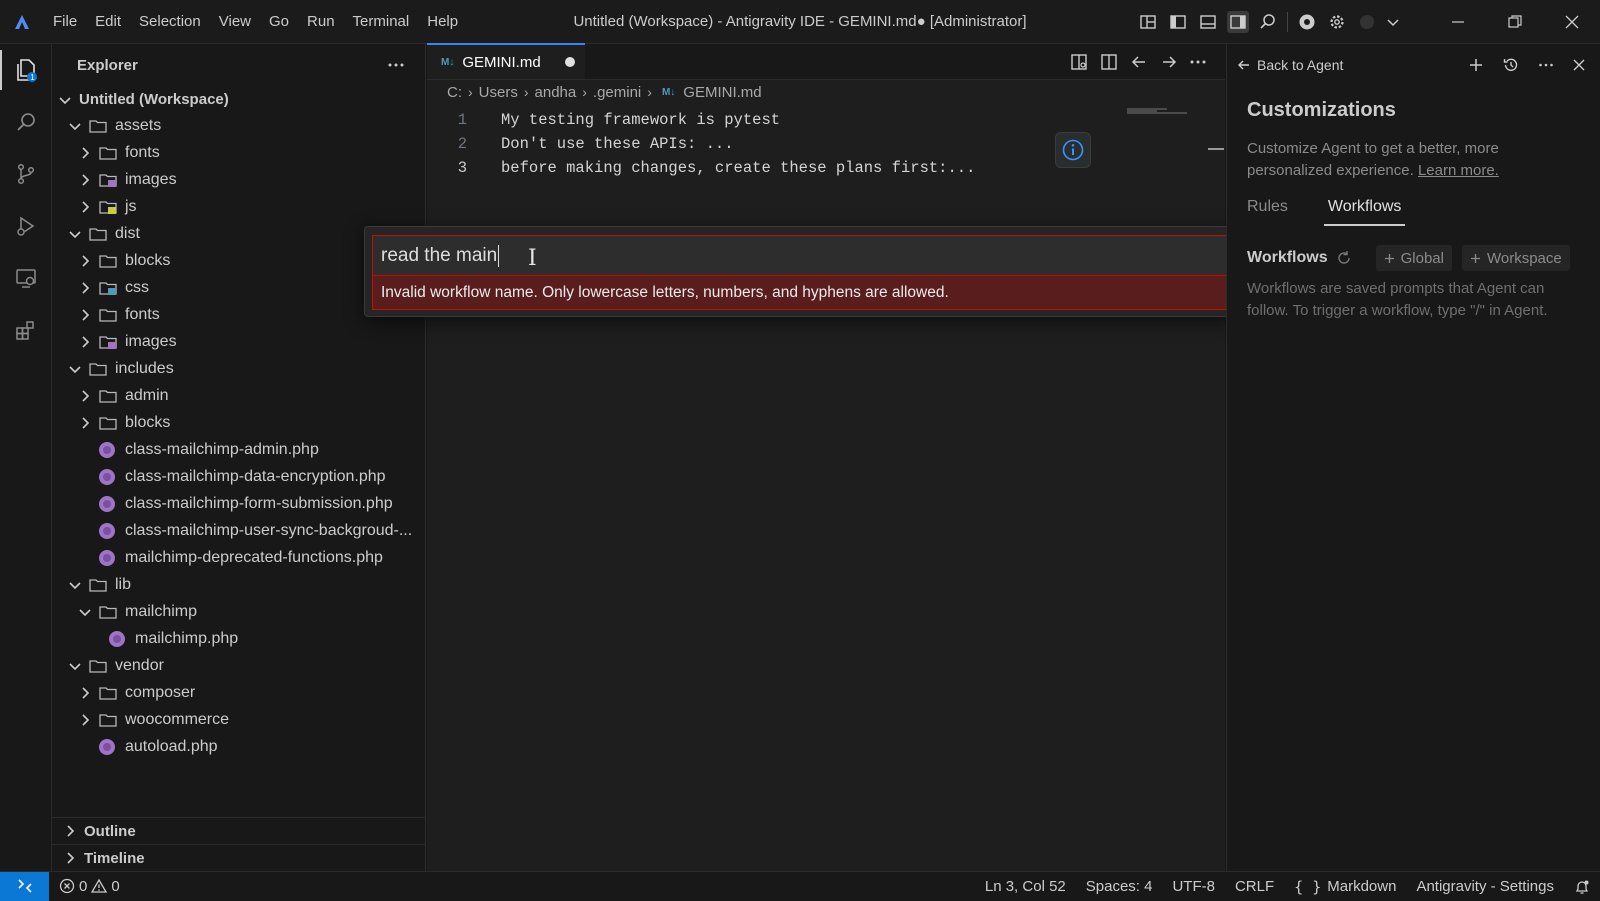 This screenshot has width=1600, height=901. What do you see at coordinates (26, 70) in the screenshot?
I see `explorer-activity-icon: 1` at bounding box center [26, 70].